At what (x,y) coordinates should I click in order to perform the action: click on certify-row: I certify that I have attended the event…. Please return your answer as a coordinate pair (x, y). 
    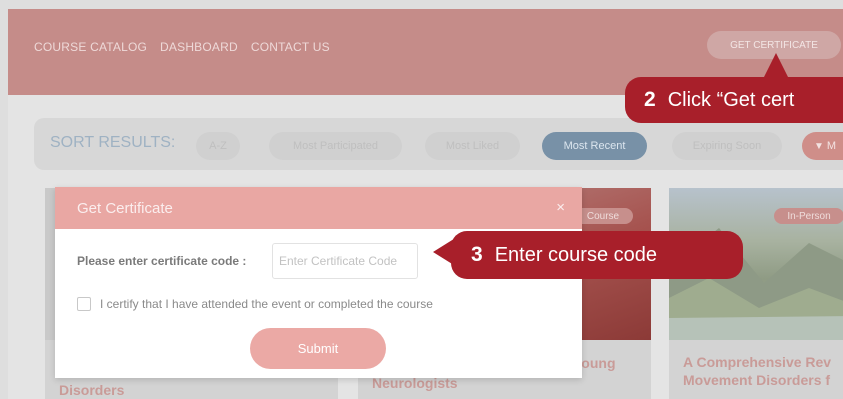
    Looking at the image, I should click on (255, 304).